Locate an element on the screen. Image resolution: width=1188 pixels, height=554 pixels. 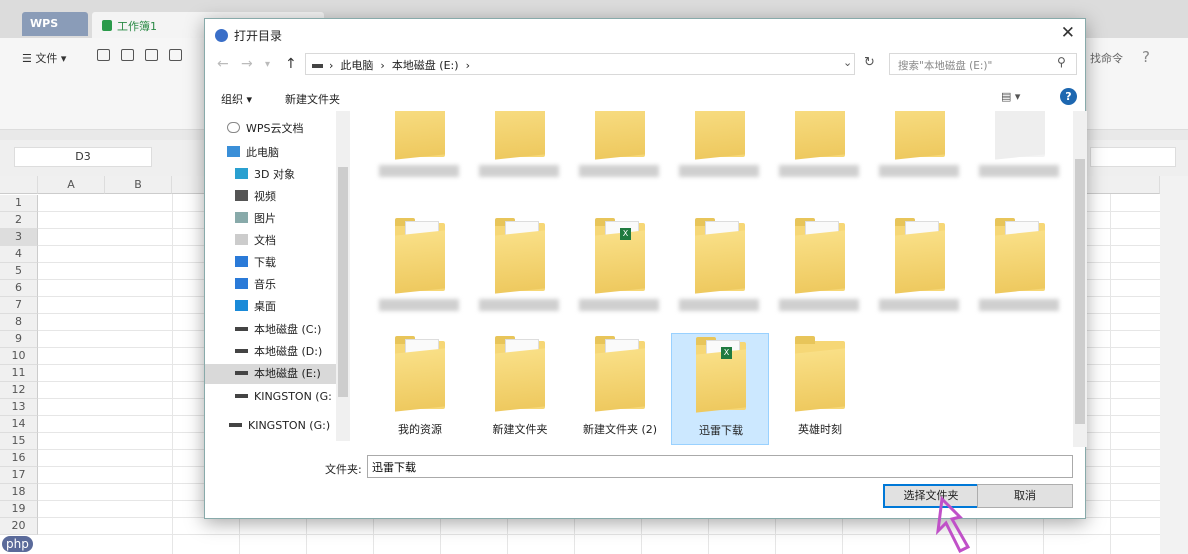
file-item: 新建文件夹 is located at coordinates (520, 389).